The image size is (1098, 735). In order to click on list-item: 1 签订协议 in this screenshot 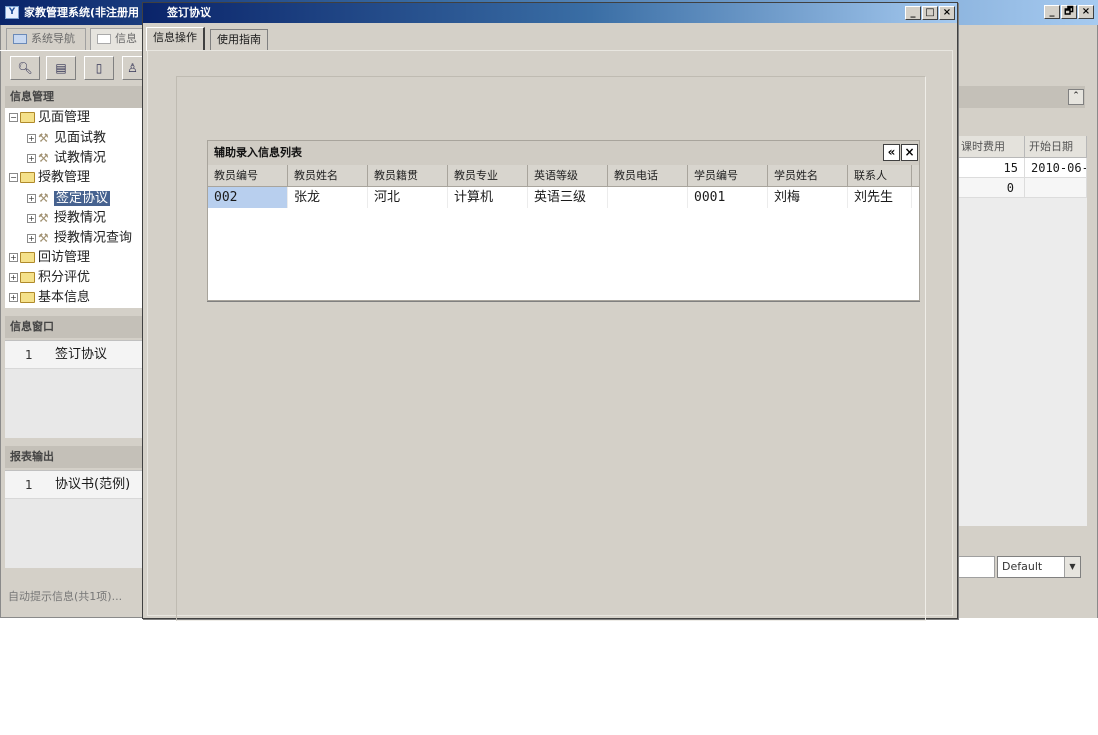, I will do `click(73, 355)`.